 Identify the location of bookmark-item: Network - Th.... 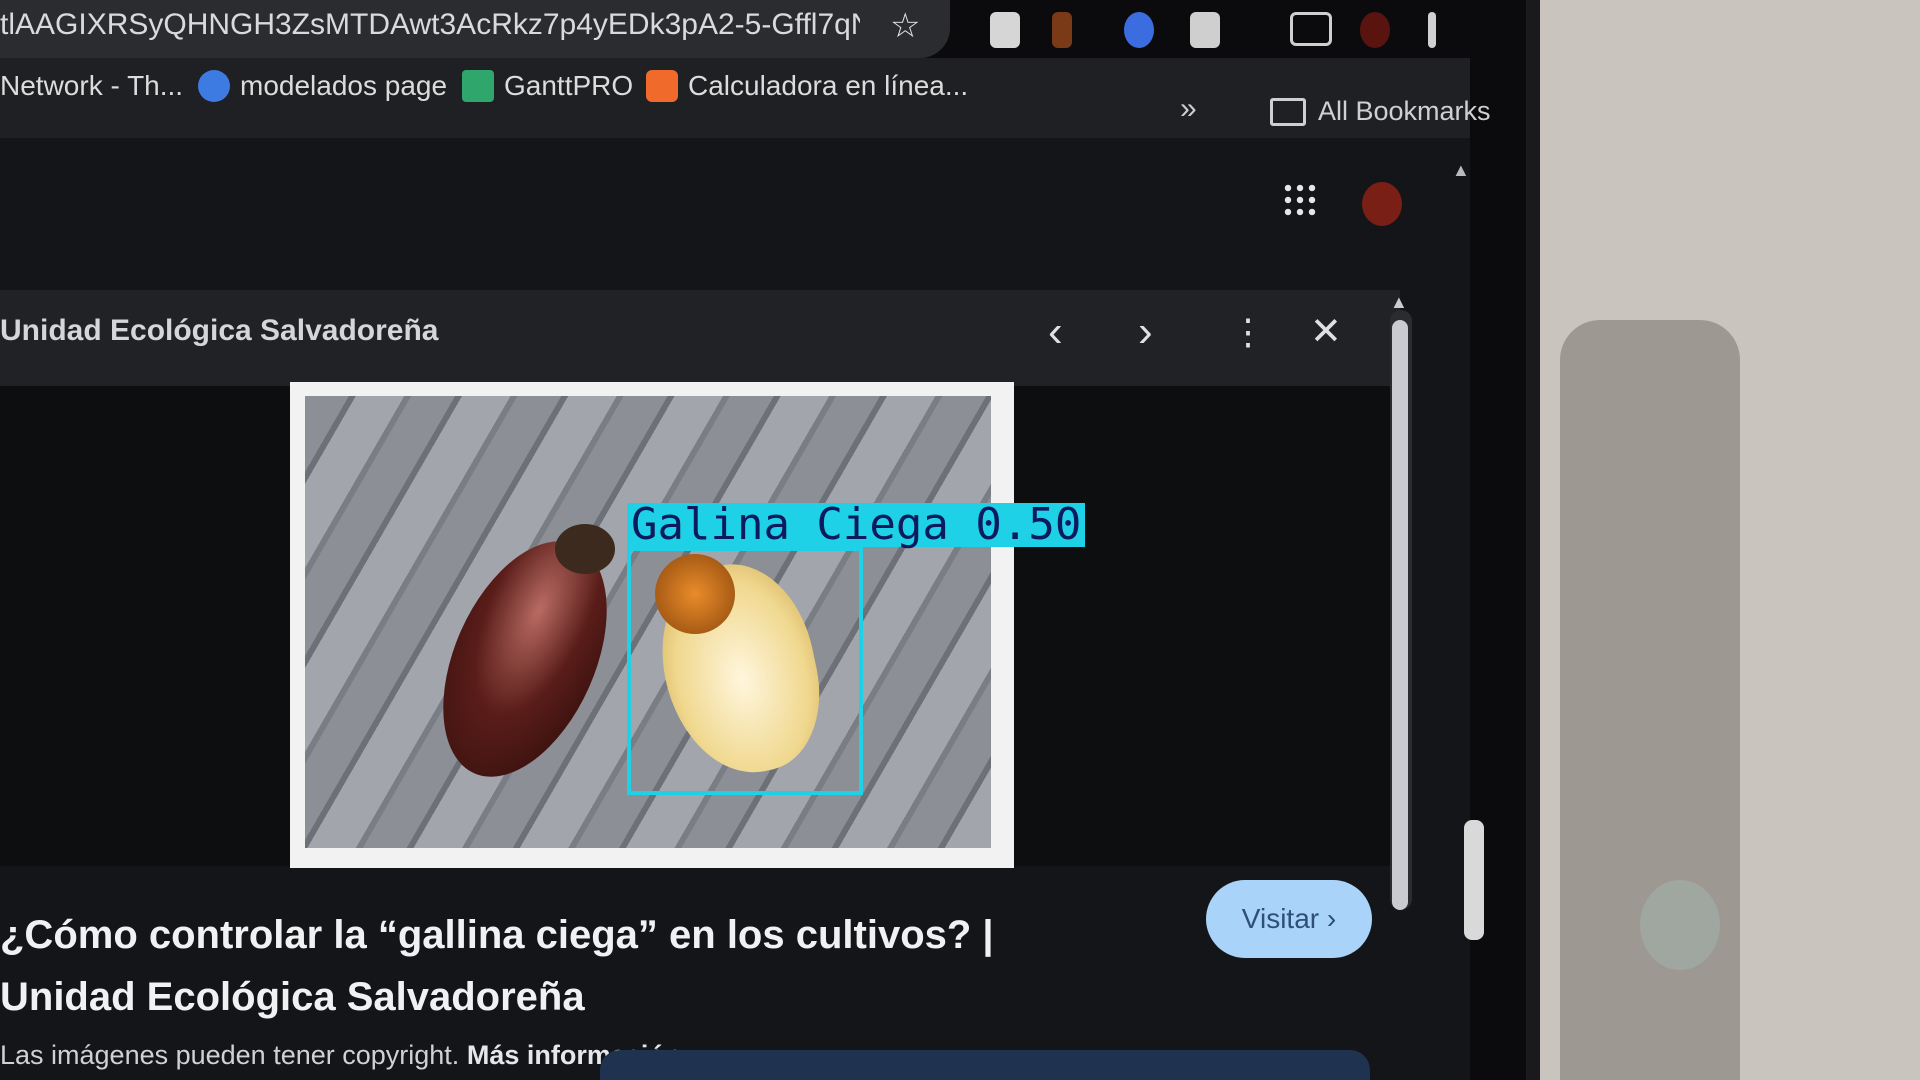
(91, 86).